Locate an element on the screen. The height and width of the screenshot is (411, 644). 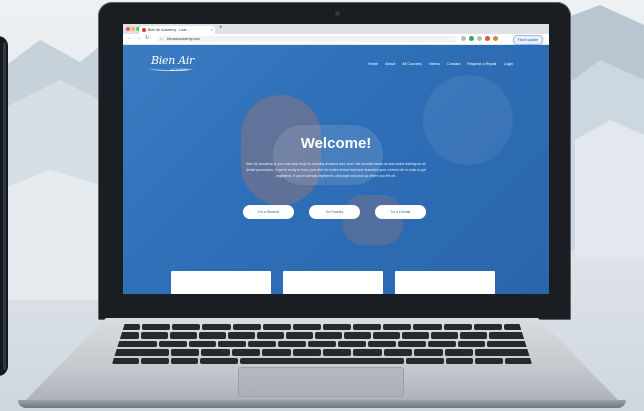
finish-update-button: Finish update is located at coordinates (527, 40).